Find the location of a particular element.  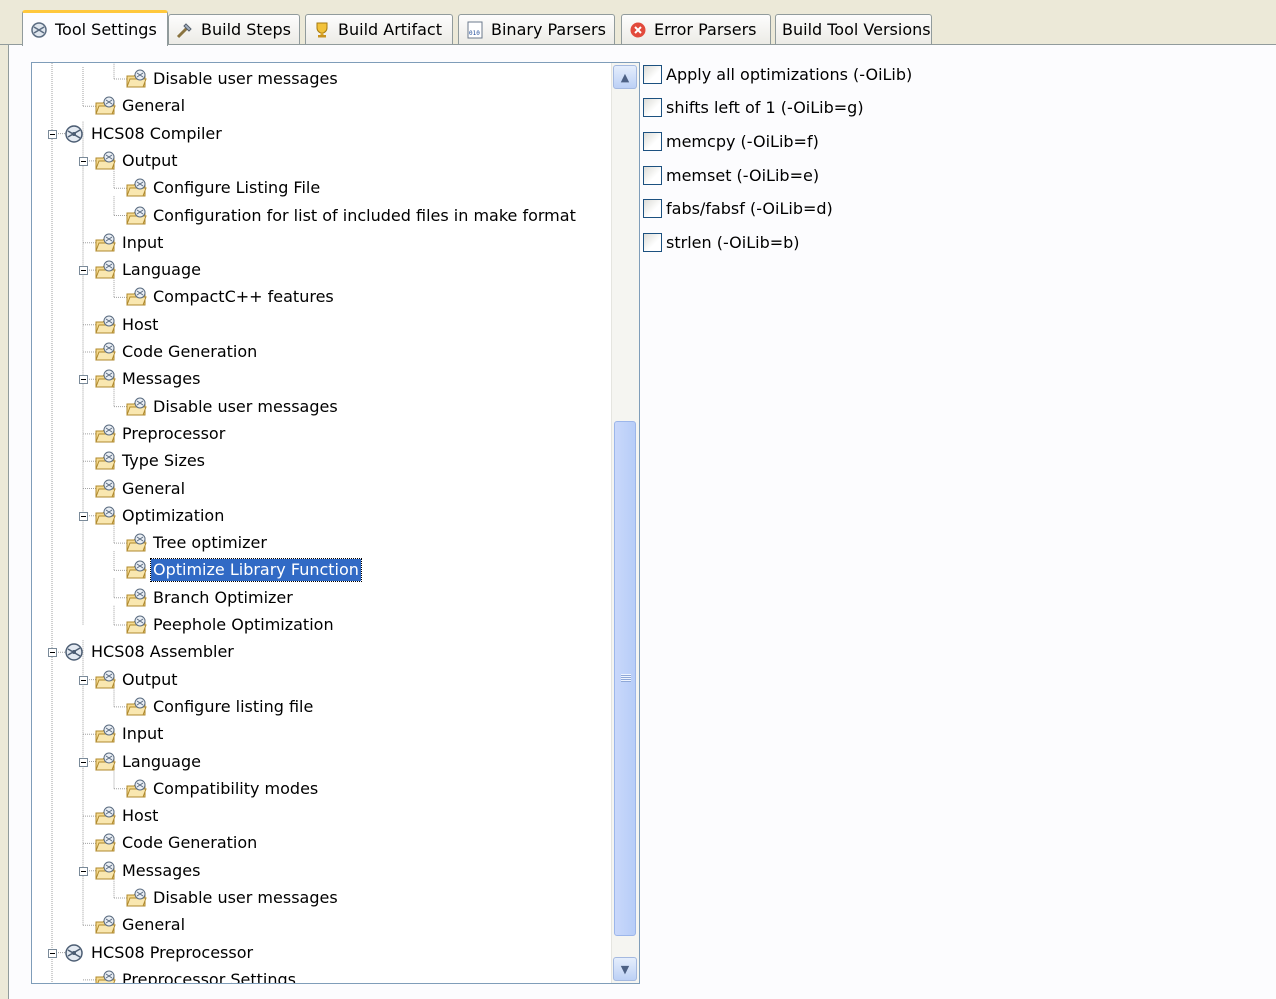

tree-category-node: Configure listing file is located at coordinates (220, 707).